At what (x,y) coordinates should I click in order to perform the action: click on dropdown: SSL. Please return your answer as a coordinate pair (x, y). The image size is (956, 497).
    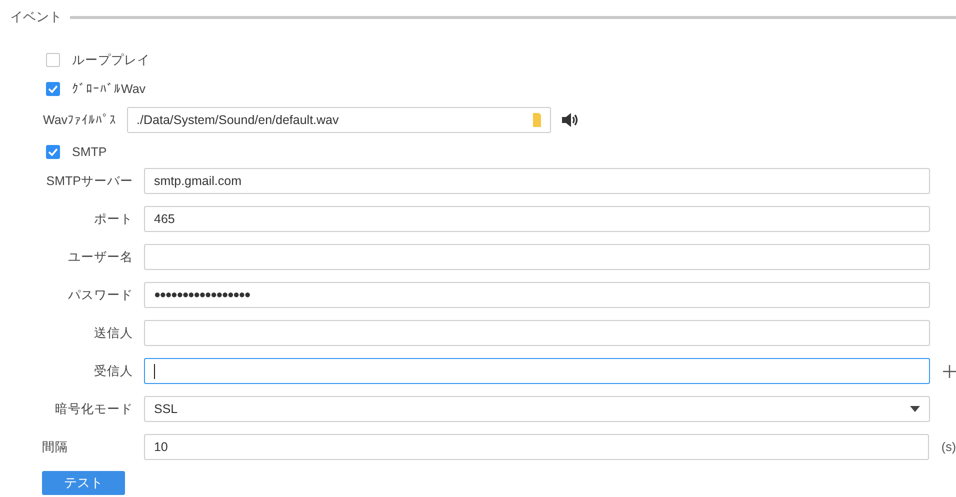
    Looking at the image, I should click on (537, 409).